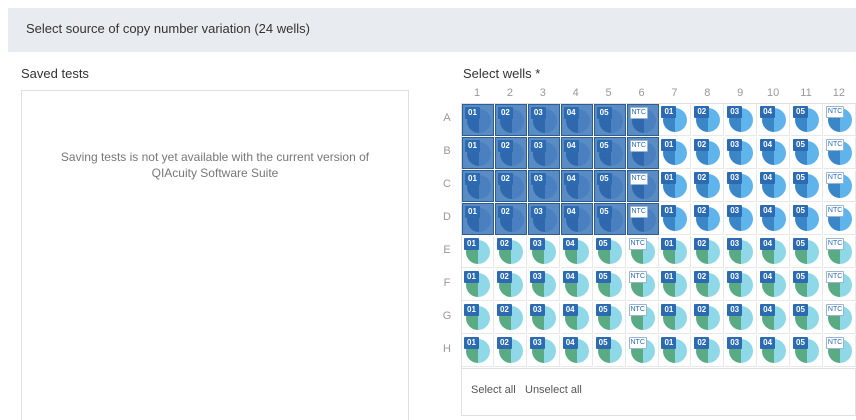 This screenshot has height=420, width=856. What do you see at coordinates (741, 318) in the screenshot?
I see `well-G9: 03` at bounding box center [741, 318].